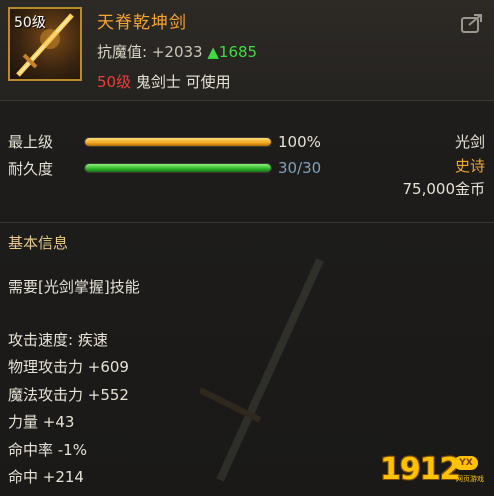 Image resolution: width=494 pixels, height=496 pixels. I want to click on magic-resist-line: 抗魔值: +2033 ▲1685, so click(177, 51).